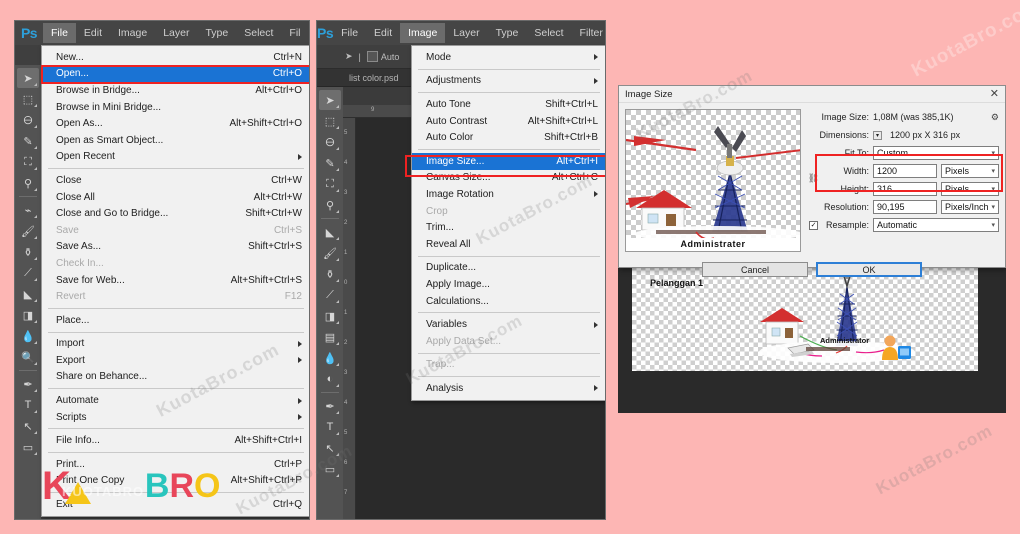 This screenshot has width=1020, height=534. I want to click on menu-item-mode: Mode, so click(508, 57).